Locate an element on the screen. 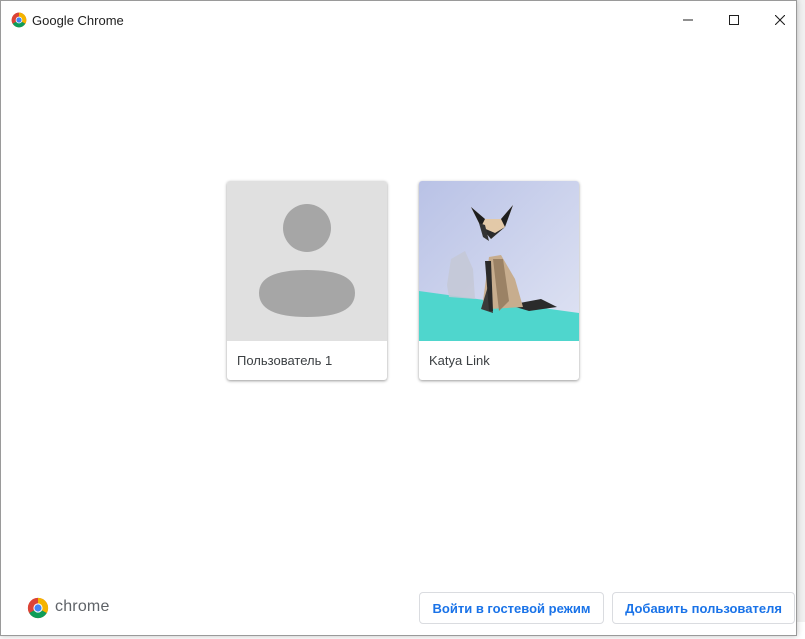 The height and width of the screenshot is (639, 805). profile-card-katya-link: Katya Link is located at coordinates (499, 280).